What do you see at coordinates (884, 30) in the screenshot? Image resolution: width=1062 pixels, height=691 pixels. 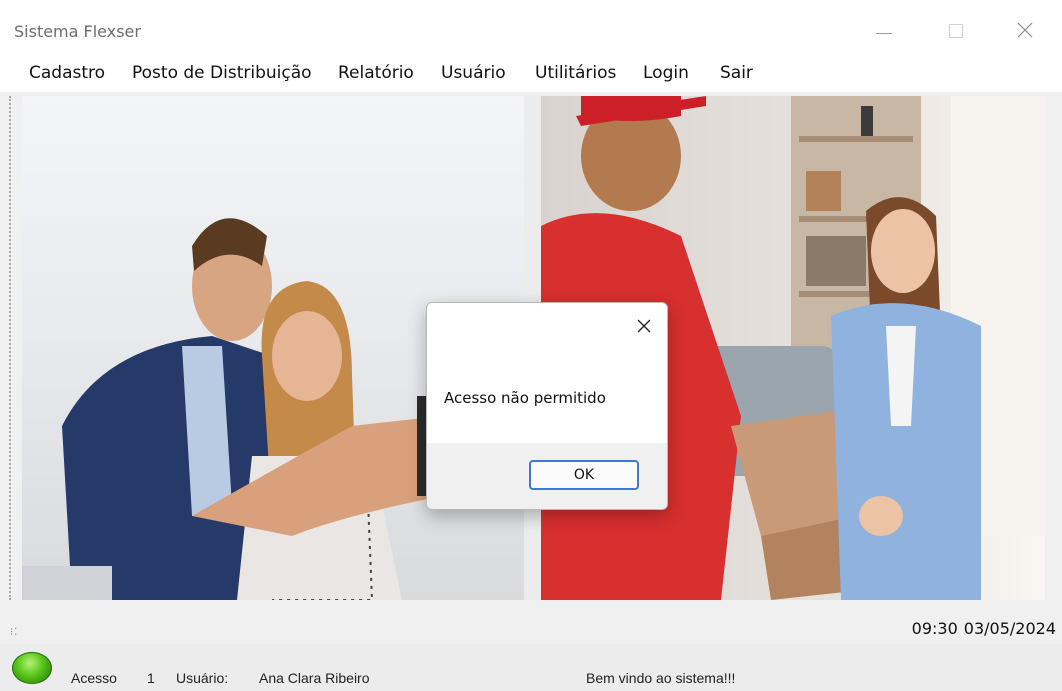 I see `minimize-button` at bounding box center [884, 30].